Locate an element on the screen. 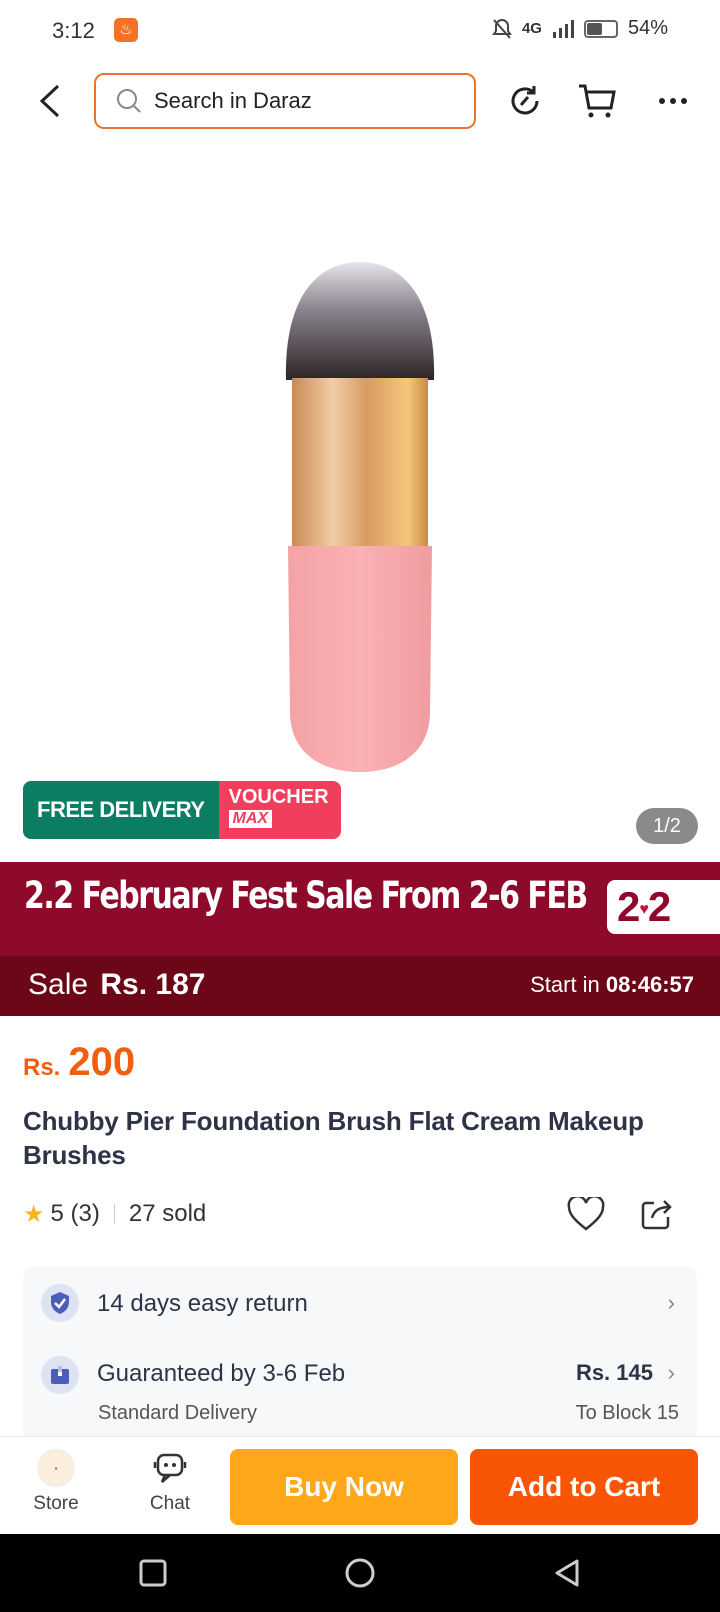  sale-countdown: Start in 08:46:57 is located at coordinates (612, 985).